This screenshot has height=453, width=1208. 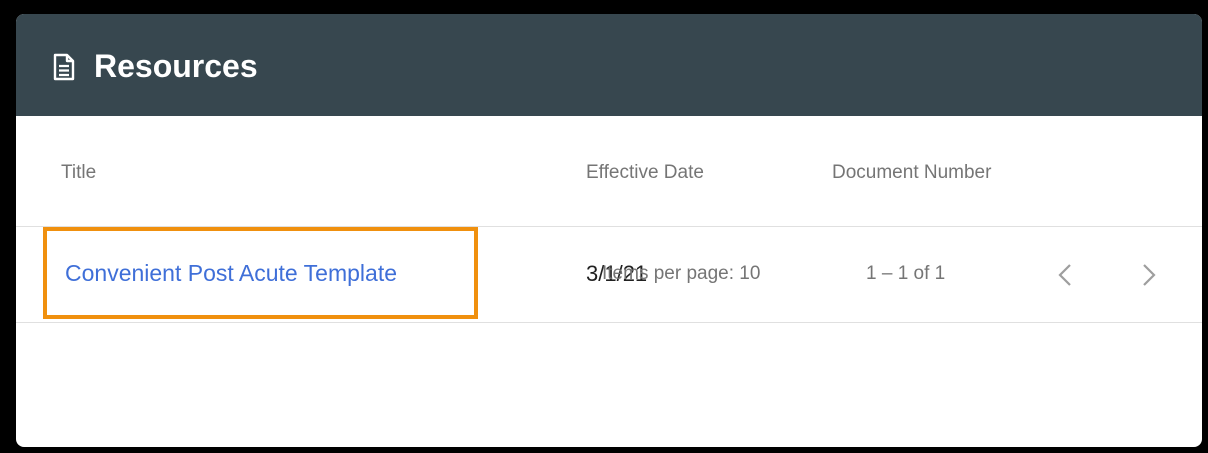 I want to click on page-title: Resources, so click(x=176, y=66).